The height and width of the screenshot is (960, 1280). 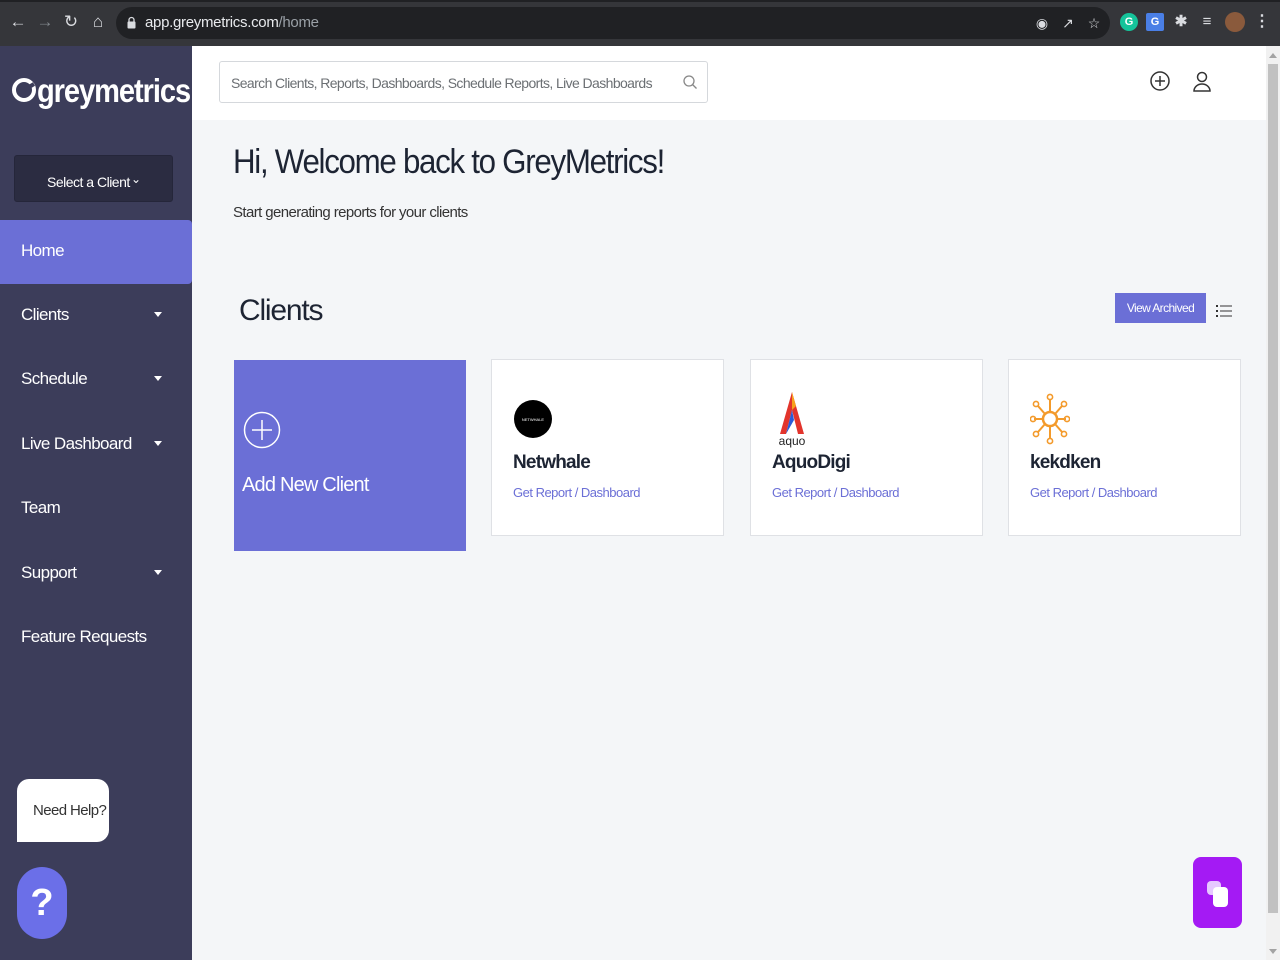 What do you see at coordinates (607, 447) in the screenshot?
I see `client-card-netwhale: NETWHALE Netwhale Get Report / Dashboard` at bounding box center [607, 447].